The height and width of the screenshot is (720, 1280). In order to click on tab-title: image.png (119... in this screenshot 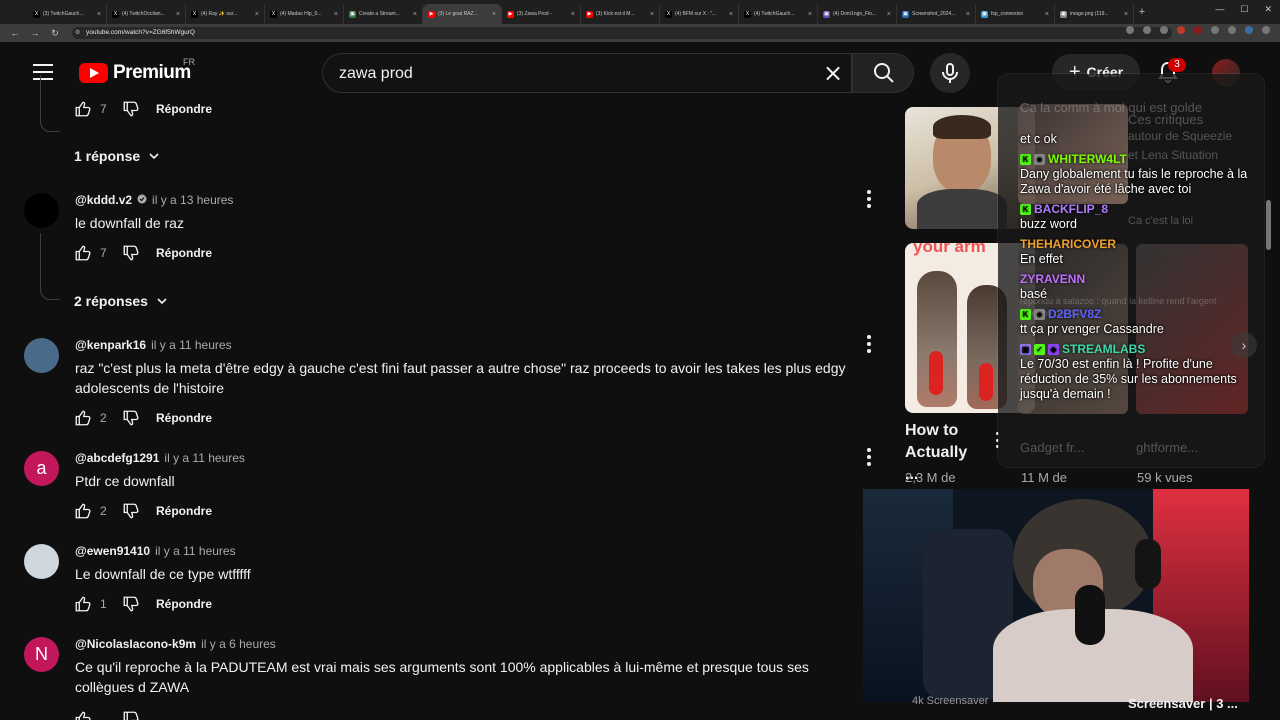, I will do `click(1089, 14)`.